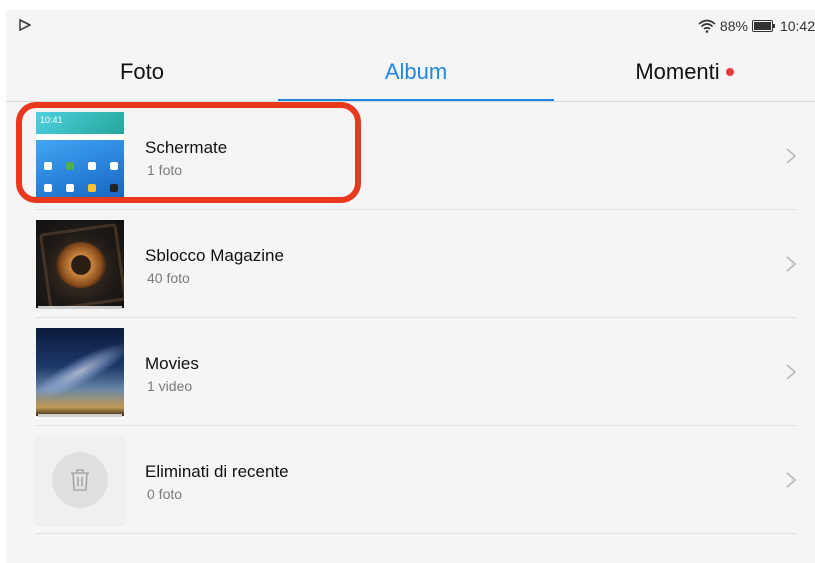 This screenshot has height=563, width=815. What do you see at coordinates (51, 120) in the screenshot?
I see `thumbnail-time: 10:41` at bounding box center [51, 120].